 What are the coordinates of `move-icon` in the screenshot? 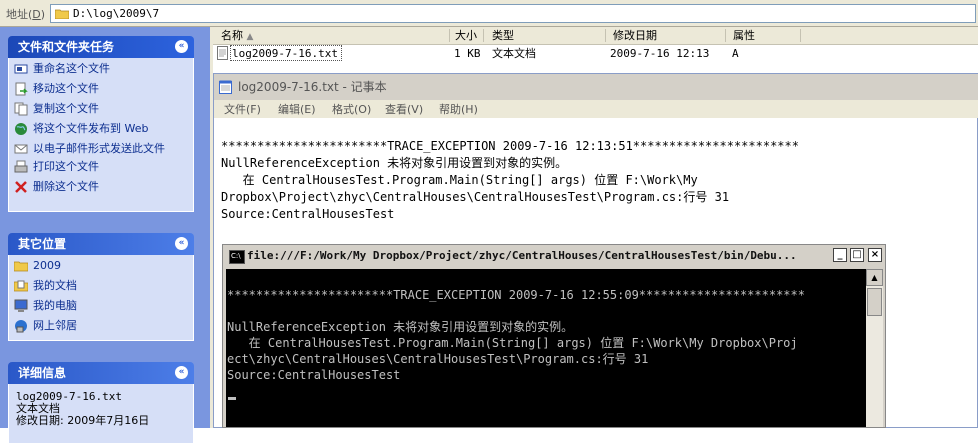 It's located at (21, 89).